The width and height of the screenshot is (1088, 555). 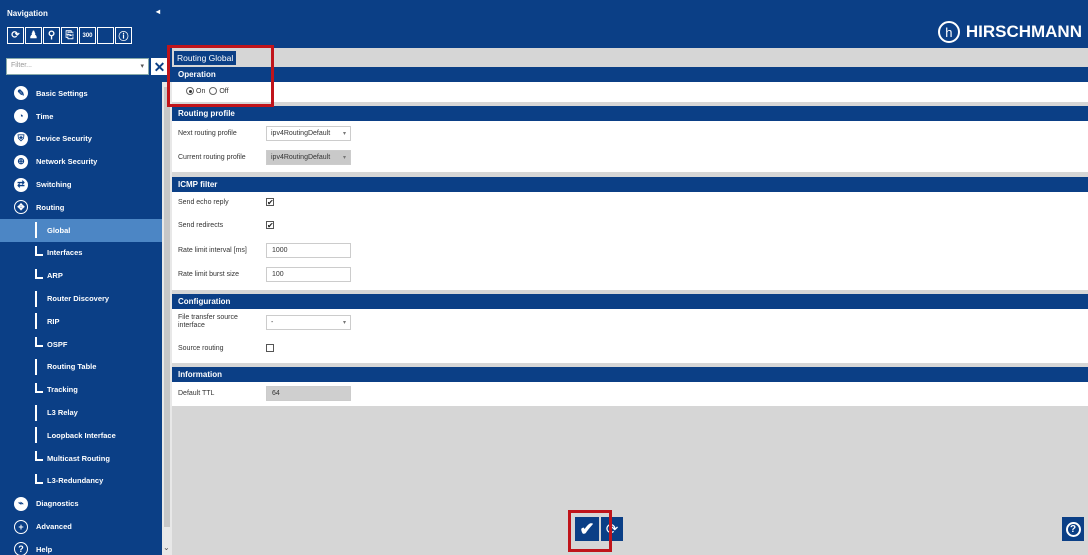 What do you see at coordinates (308, 274) in the screenshot?
I see `rate-limit-burst-input: 100` at bounding box center [308, 274].